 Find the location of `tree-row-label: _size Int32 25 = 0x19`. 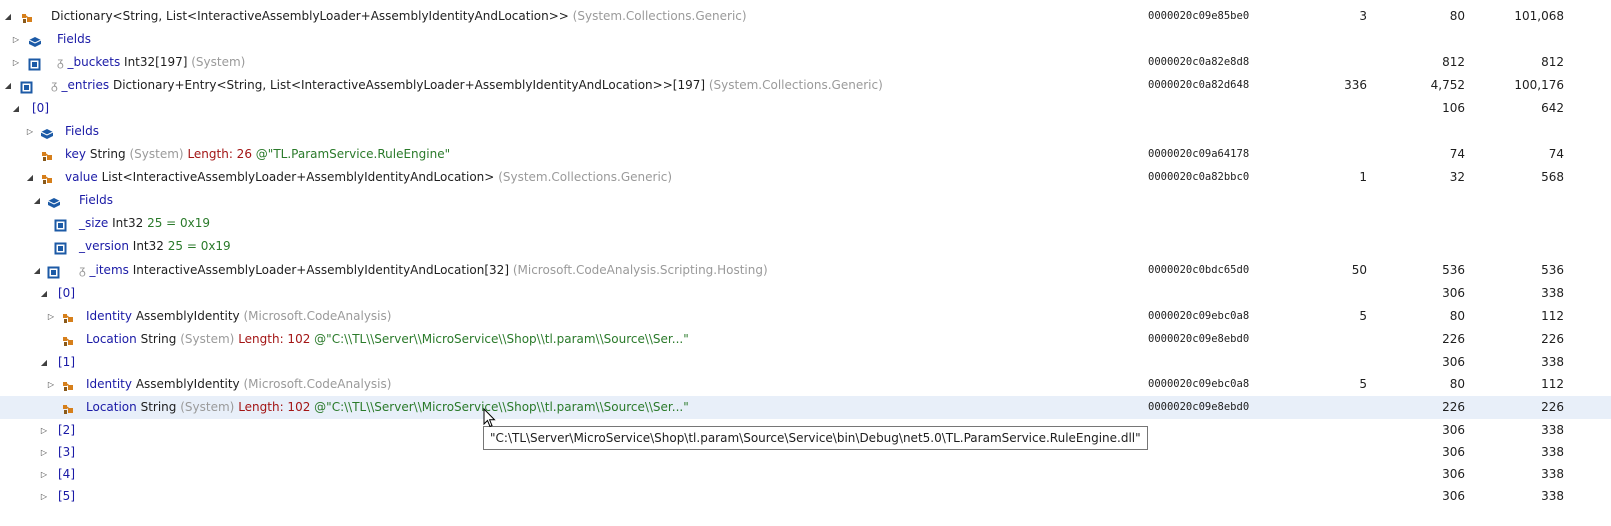

tree-row-label: _size Int32 25 = 0x19 is located at coordinates (144, 223).